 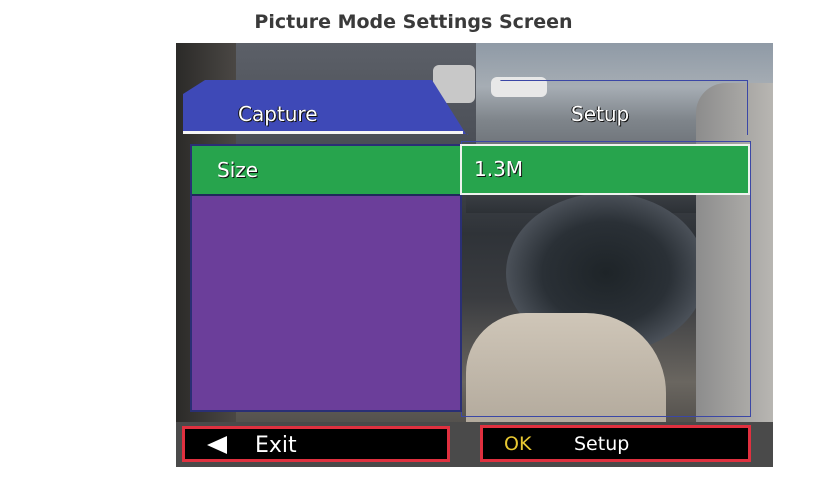 What do you see at coordinates (605, 169) in the screenshot?
I see `menu-value-selected: 1.3M` at bounding box center [605, 169].